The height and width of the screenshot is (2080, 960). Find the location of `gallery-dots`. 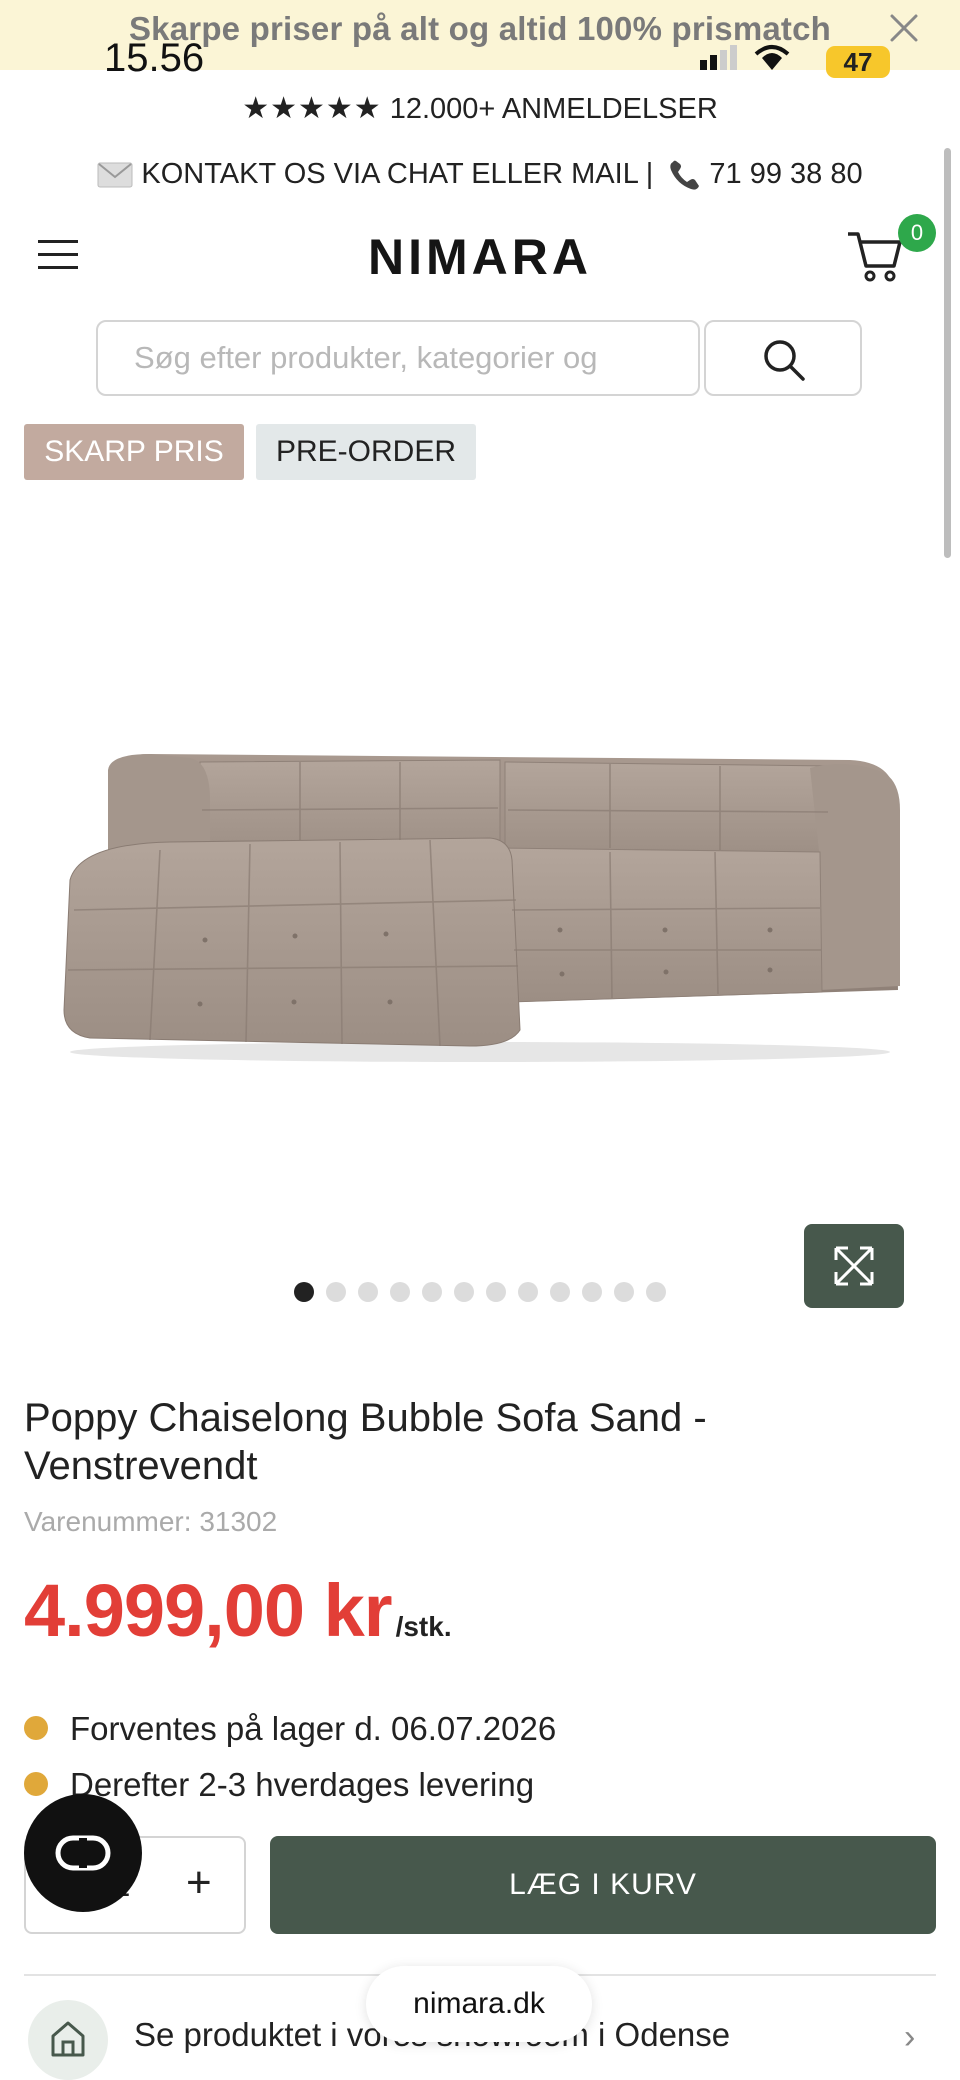

gallery-dots is located at coordinates (480, 1294).